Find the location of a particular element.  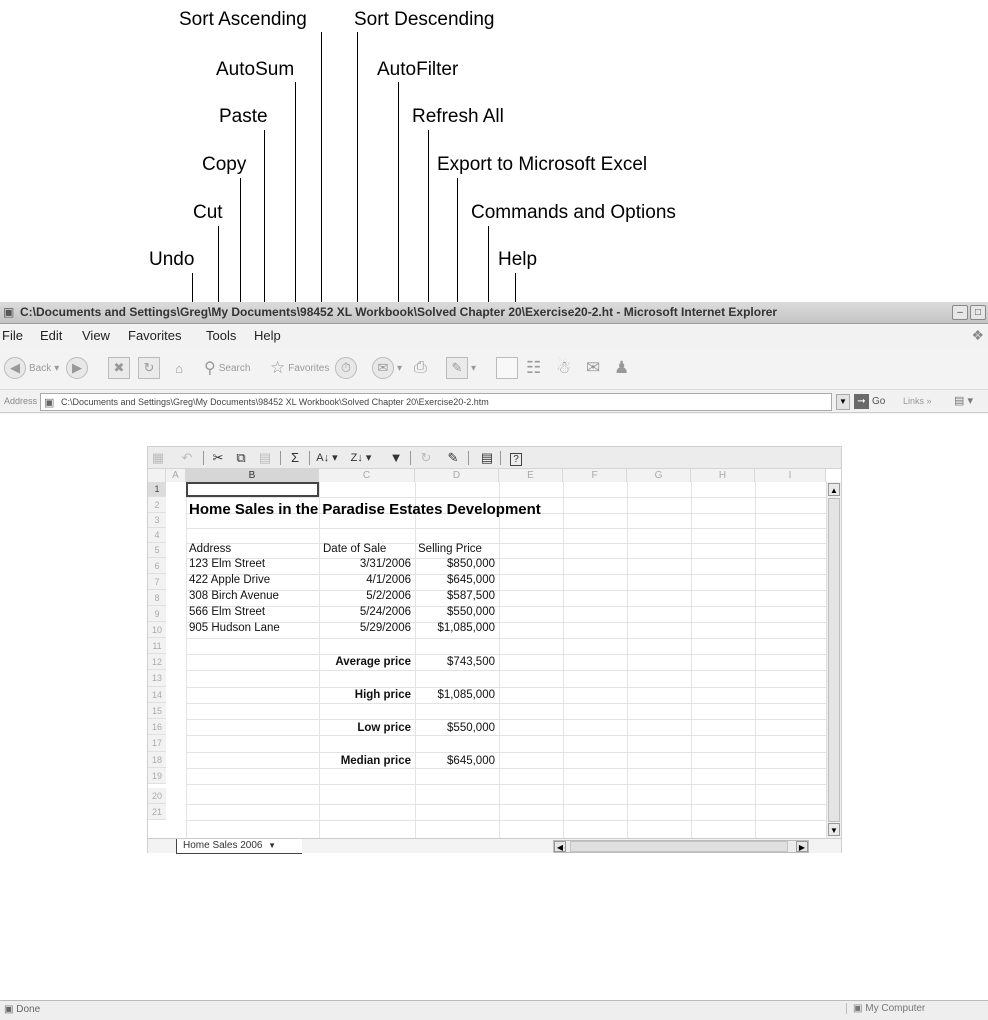

row-header: 5 is located at coordinates (157, 550).